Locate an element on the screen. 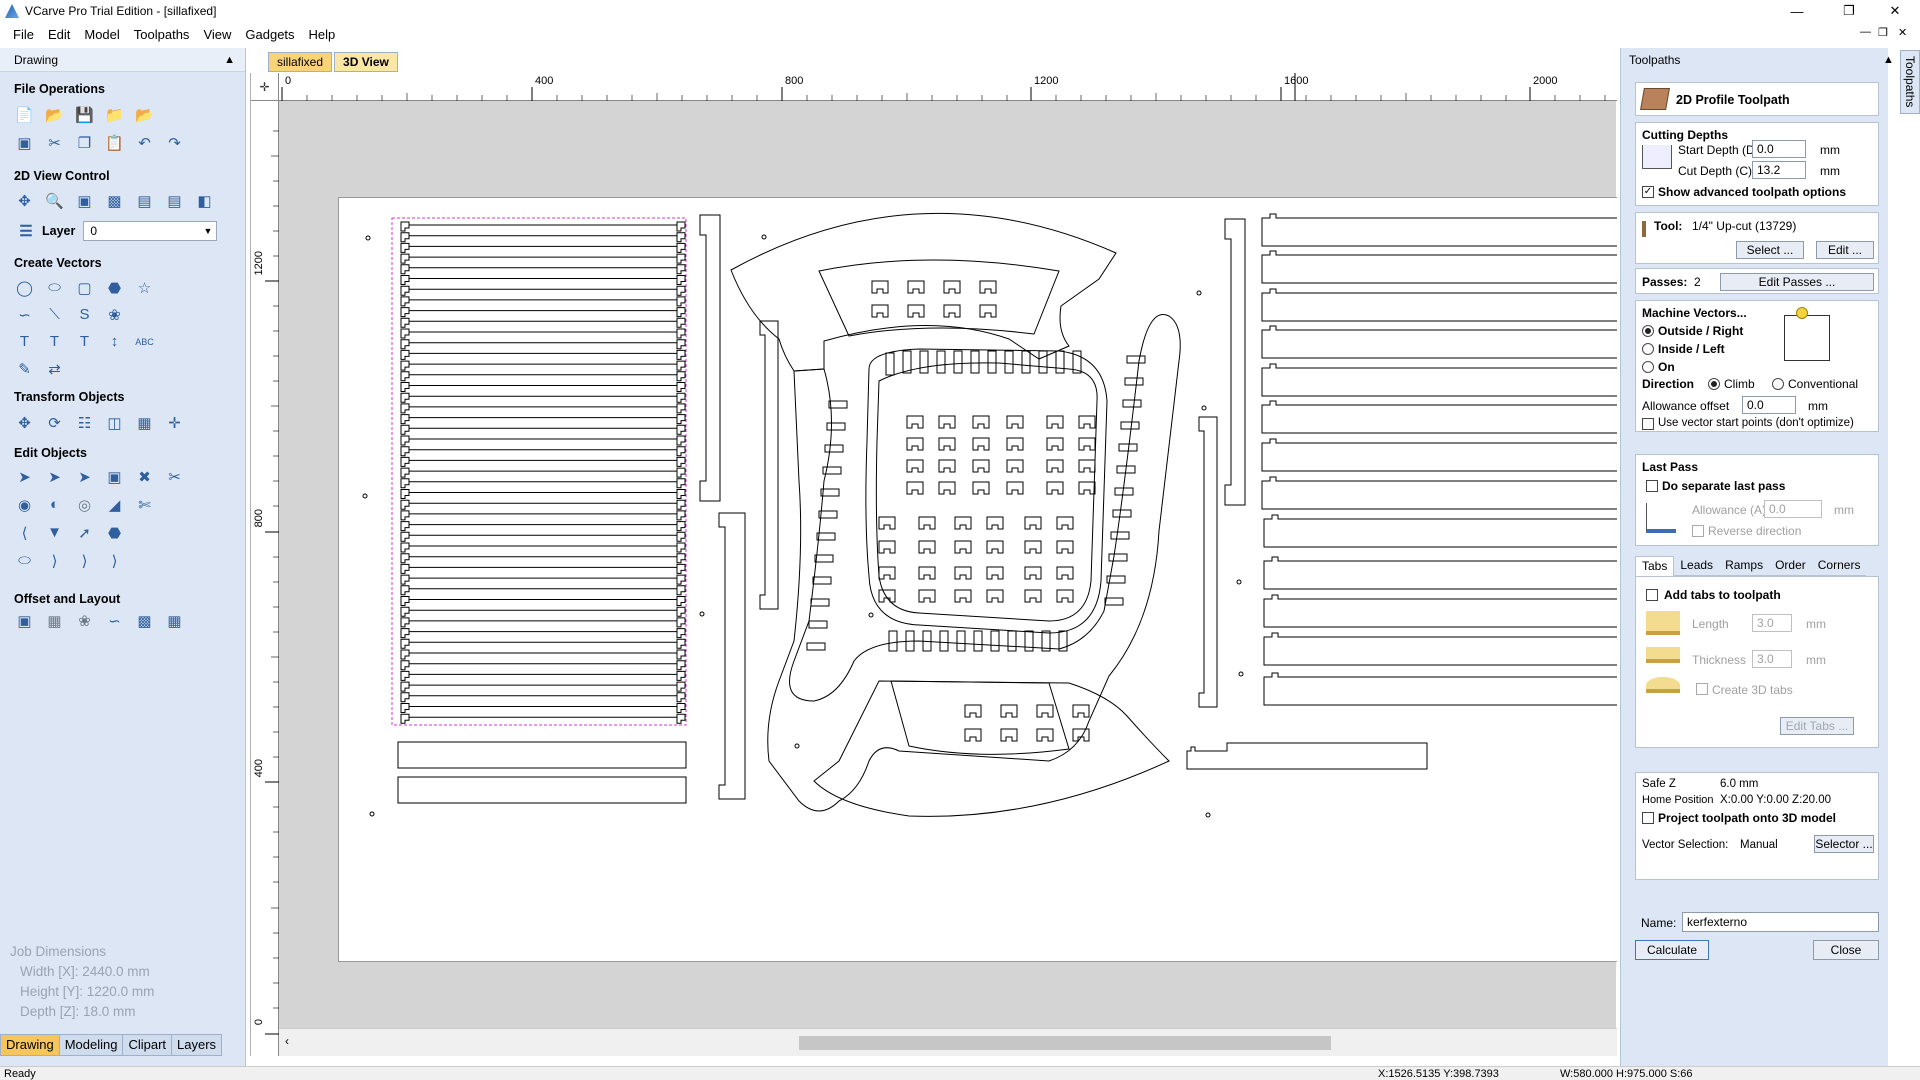 This screenshot has height=1080, width=1920. inside-left-radio is located at coordinates (1648, 349).